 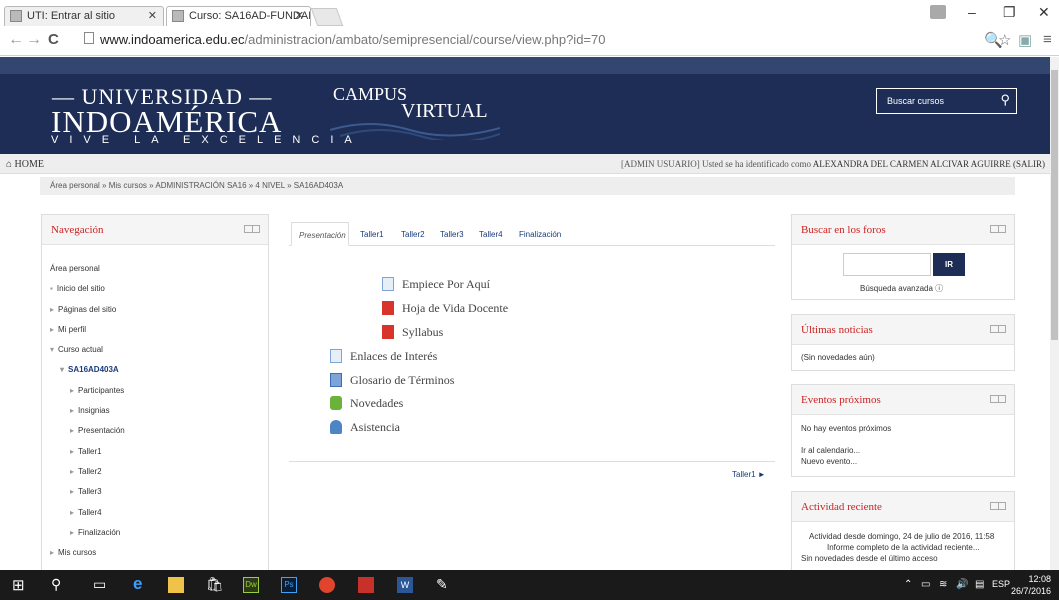 I want to click on activity-glosario: Glosario de Términos, so click(x=402, y=380).